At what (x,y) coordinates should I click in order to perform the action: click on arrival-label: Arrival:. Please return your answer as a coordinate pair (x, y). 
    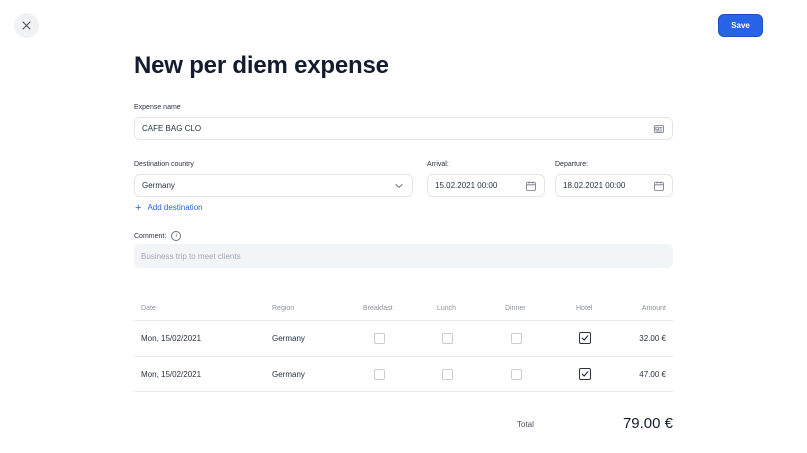
    Looking at the image, I should click on (438, 164).